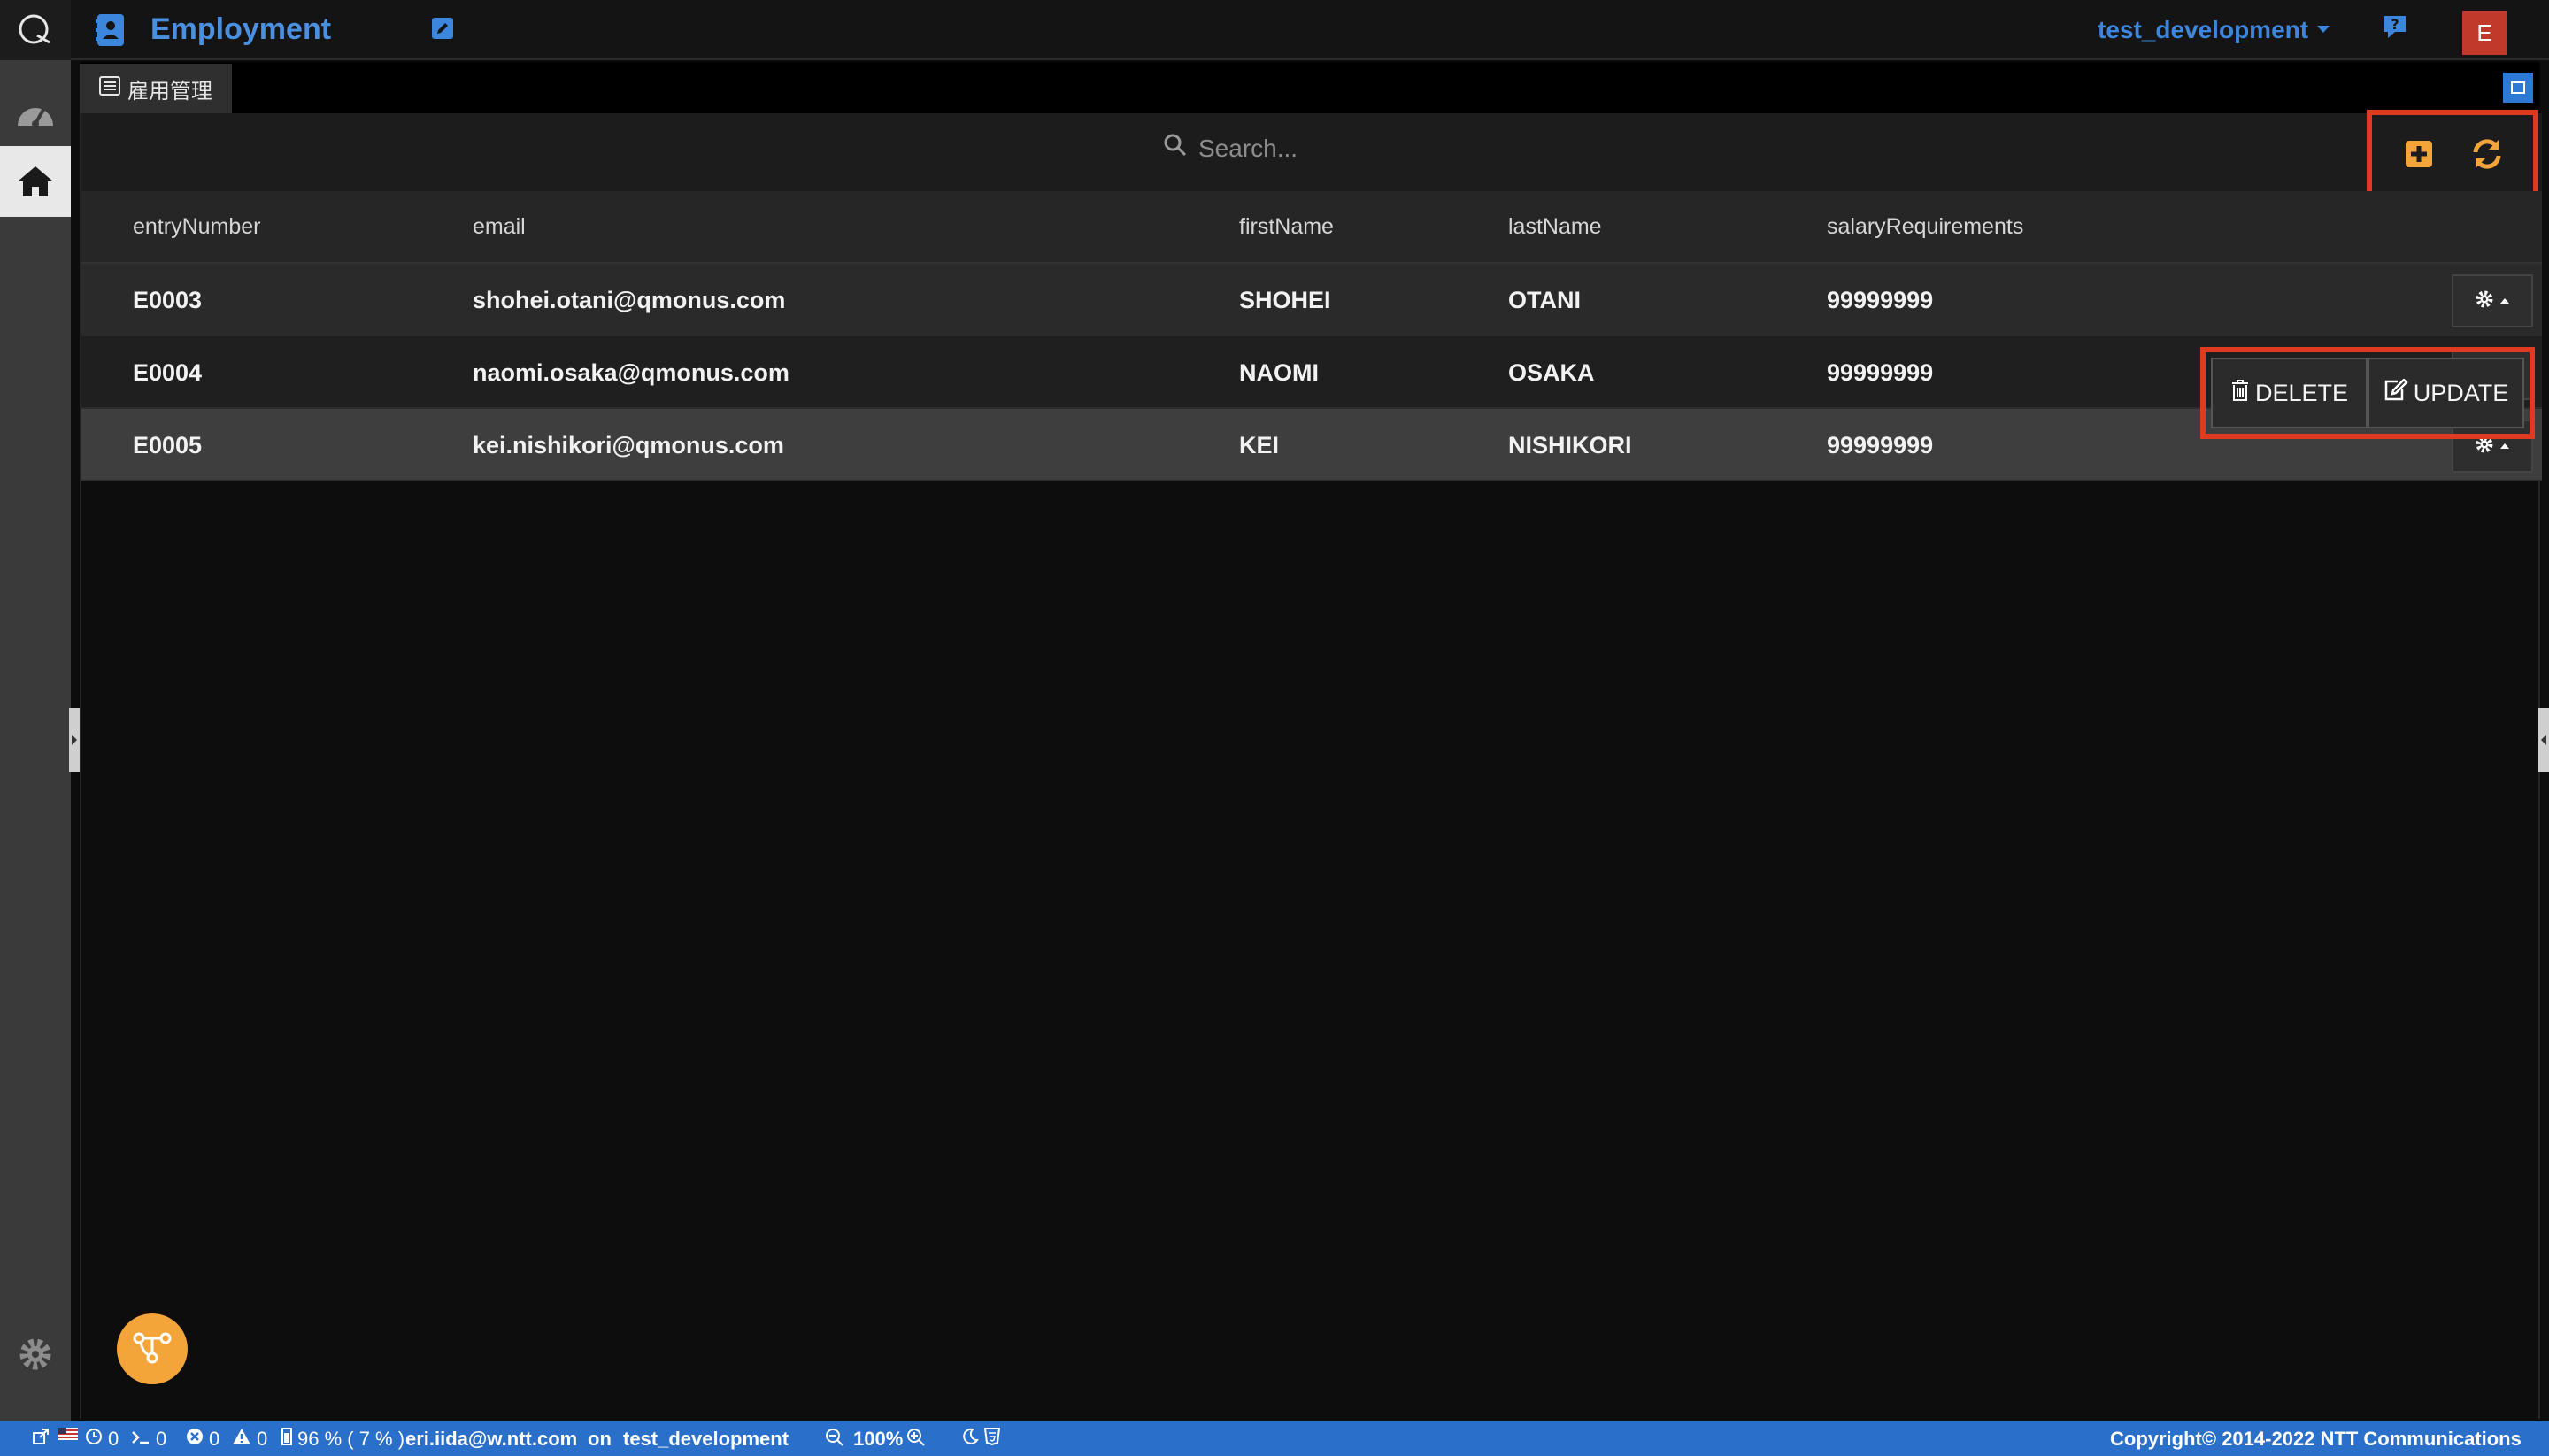 Image resolution: width=2549 pixels, height=1456 pixels. I want to click on search-bar, so click(1312, 154).